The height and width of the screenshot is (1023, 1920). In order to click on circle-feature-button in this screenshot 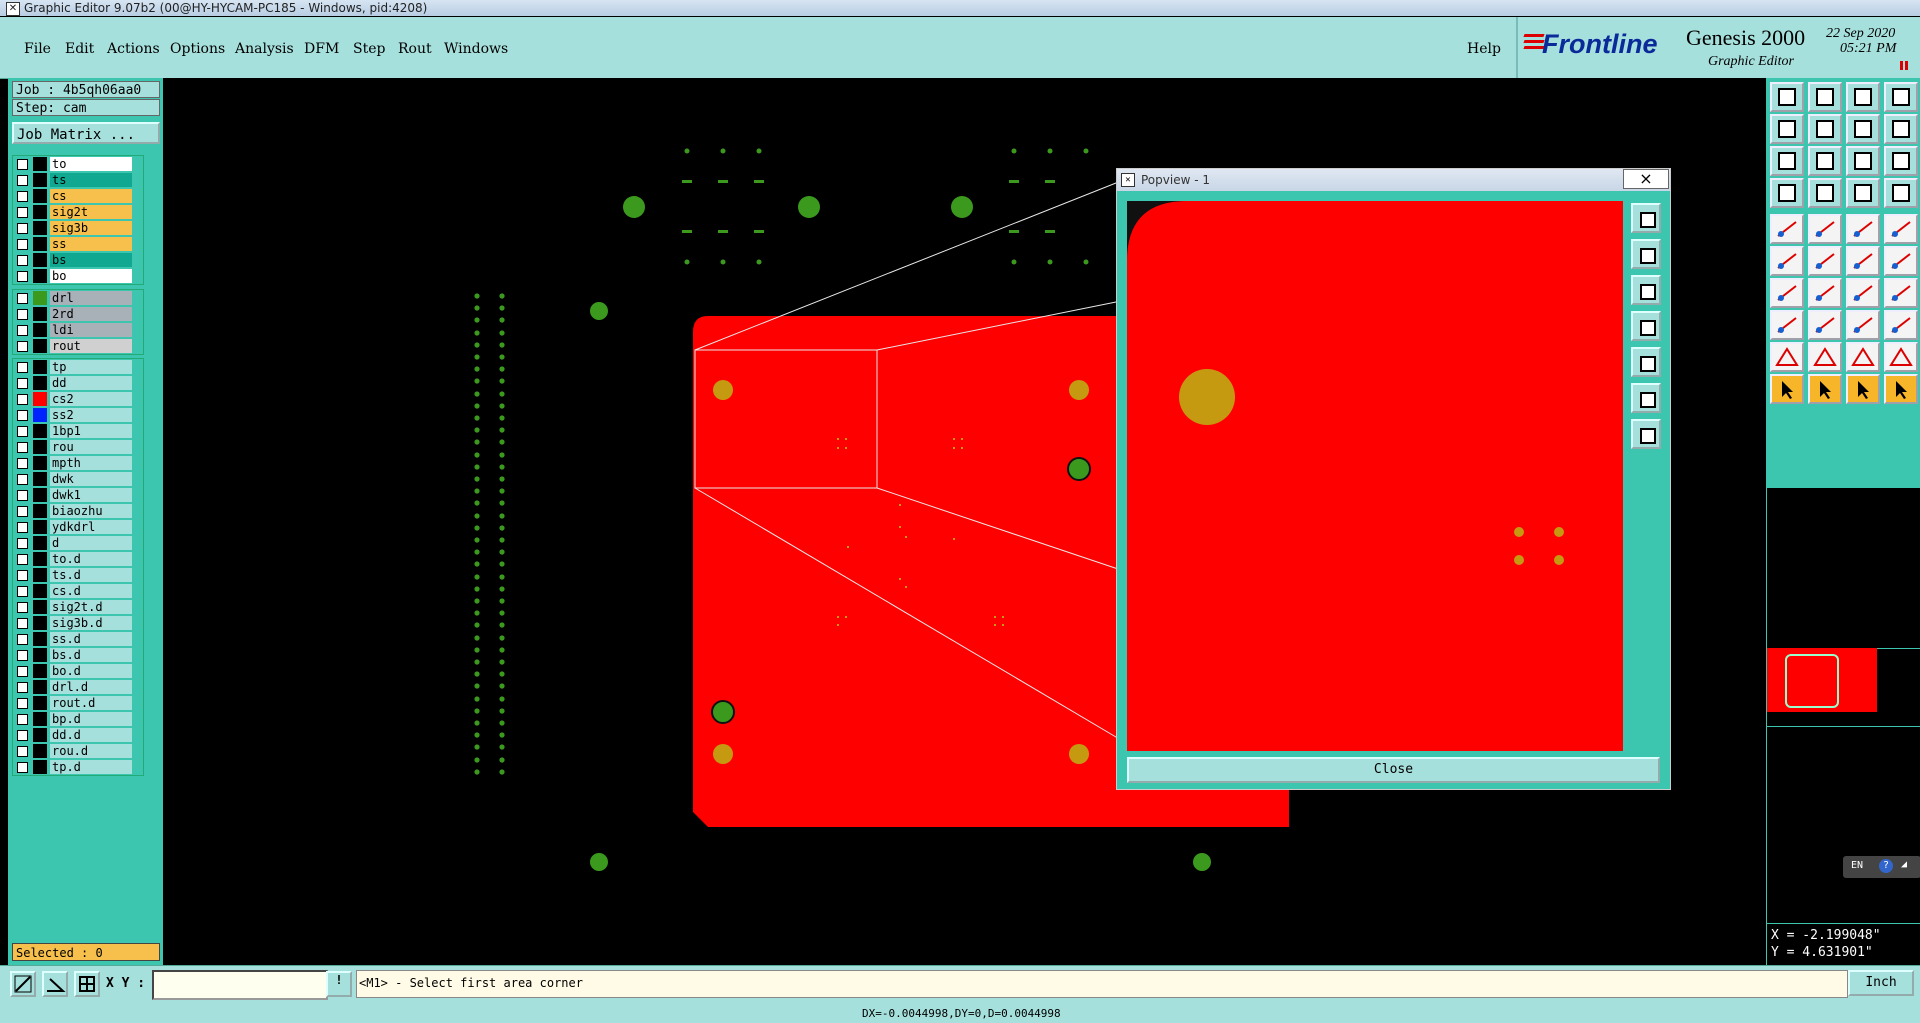, I will do `click(1901, 229)`.